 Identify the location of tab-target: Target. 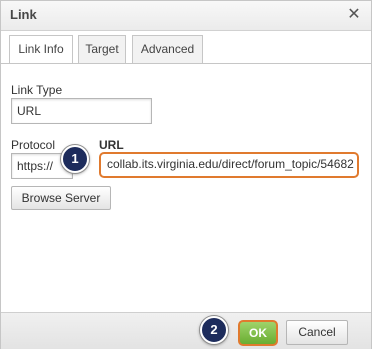
(102, 49).